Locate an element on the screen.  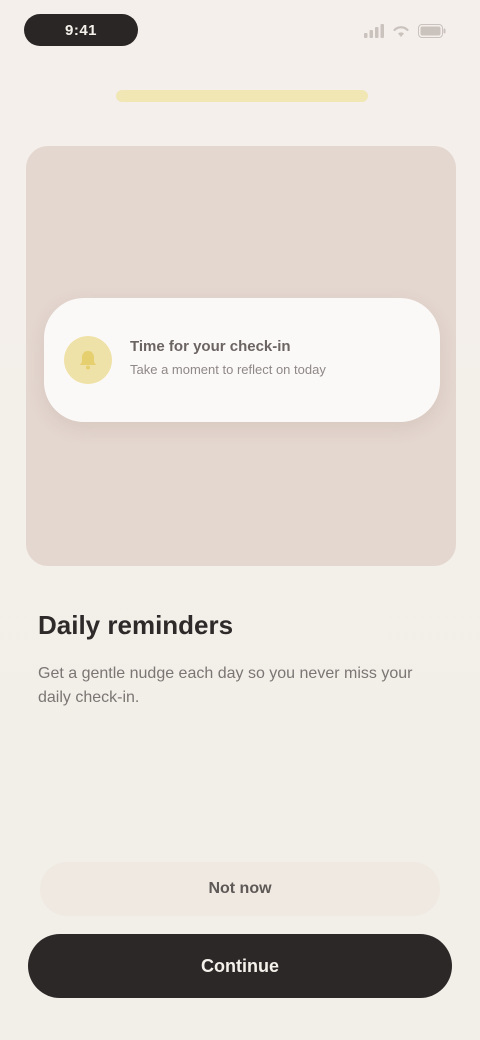
wifi-icon is located at coordinates (401, 31).